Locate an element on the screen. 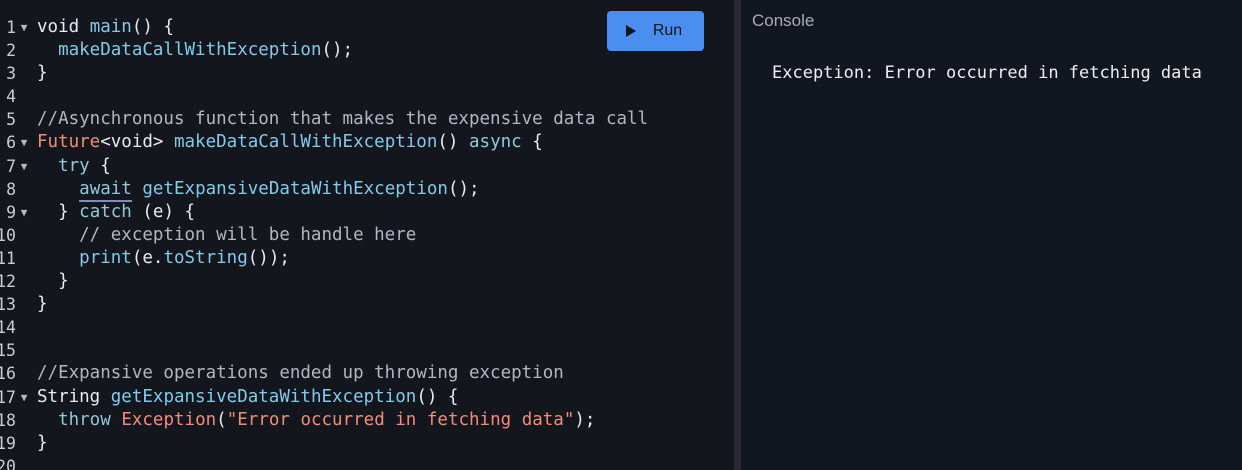 This screenshot has width=1242, height=470. line-number: 14 is located at coordinates (8, 328).